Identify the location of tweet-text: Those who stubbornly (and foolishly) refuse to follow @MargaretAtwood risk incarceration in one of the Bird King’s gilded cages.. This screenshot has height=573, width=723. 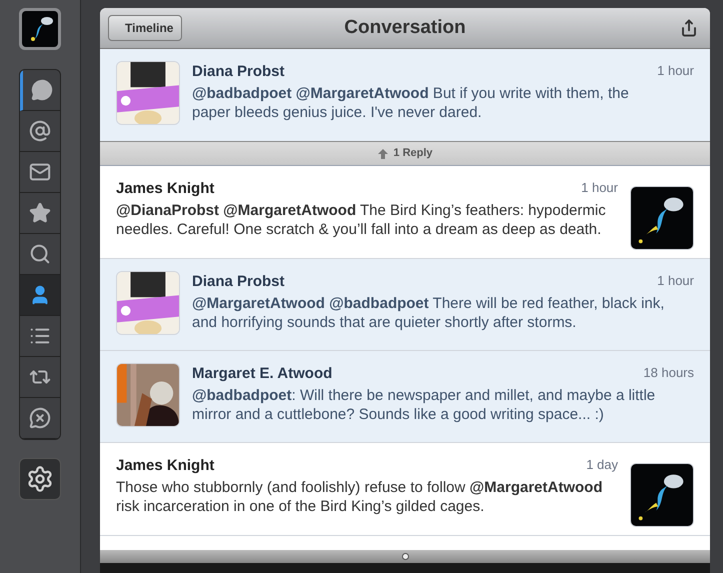
(360, 497).